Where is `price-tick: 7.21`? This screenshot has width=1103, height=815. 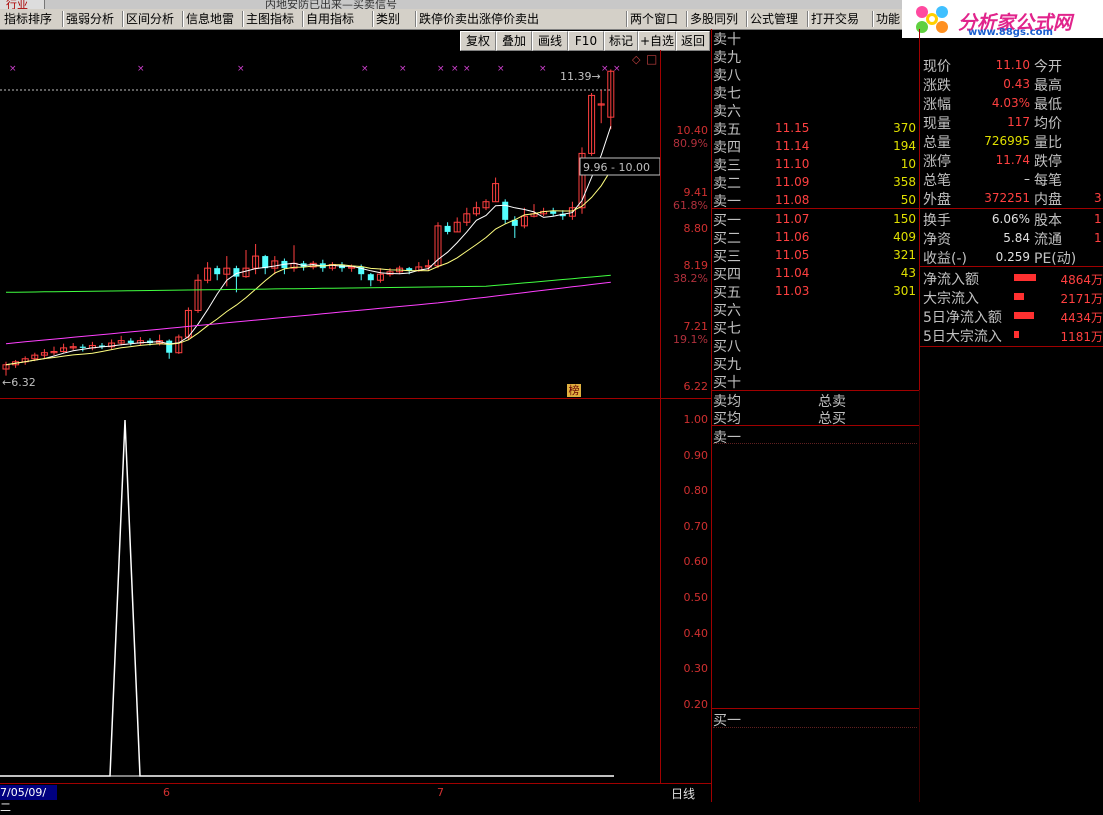
price-tick: 7.21 is located at coordinates (696, 326).